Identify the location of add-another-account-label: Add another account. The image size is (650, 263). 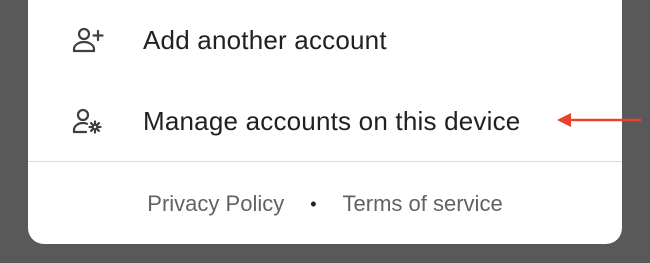
(265, 39).